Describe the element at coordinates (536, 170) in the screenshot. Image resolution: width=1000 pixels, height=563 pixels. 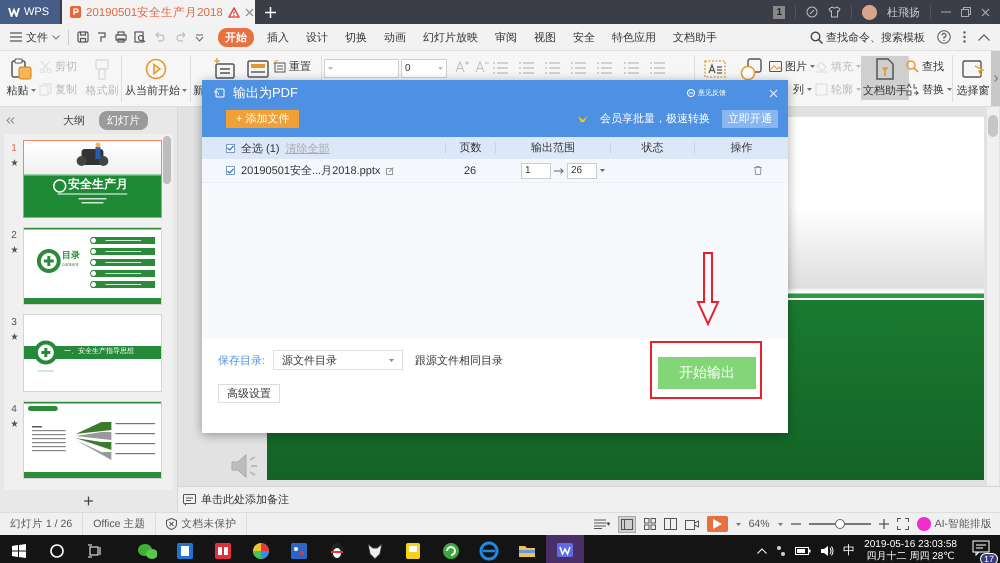
I see `range-start-field: 1` at that location.